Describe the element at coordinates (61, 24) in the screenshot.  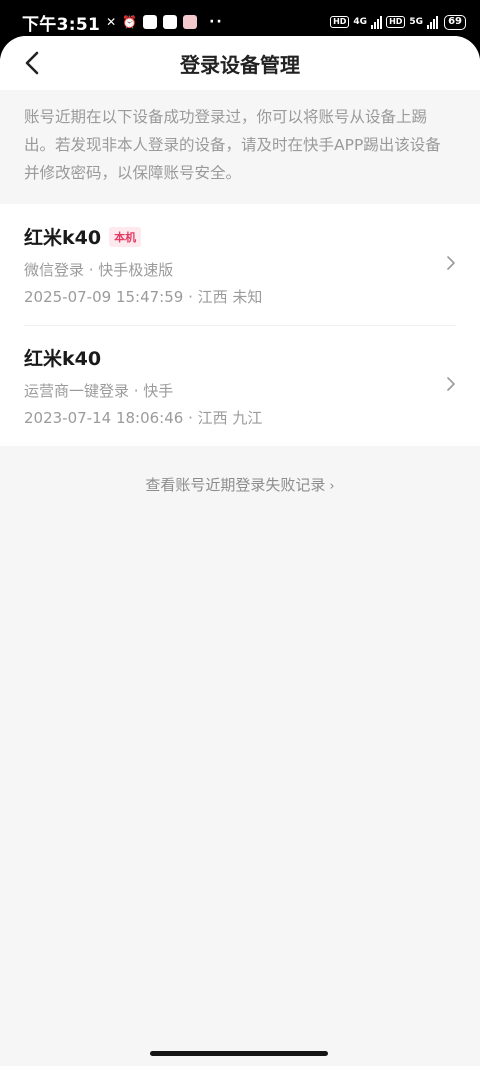
I see `status-time: 下午3:51` at that location.